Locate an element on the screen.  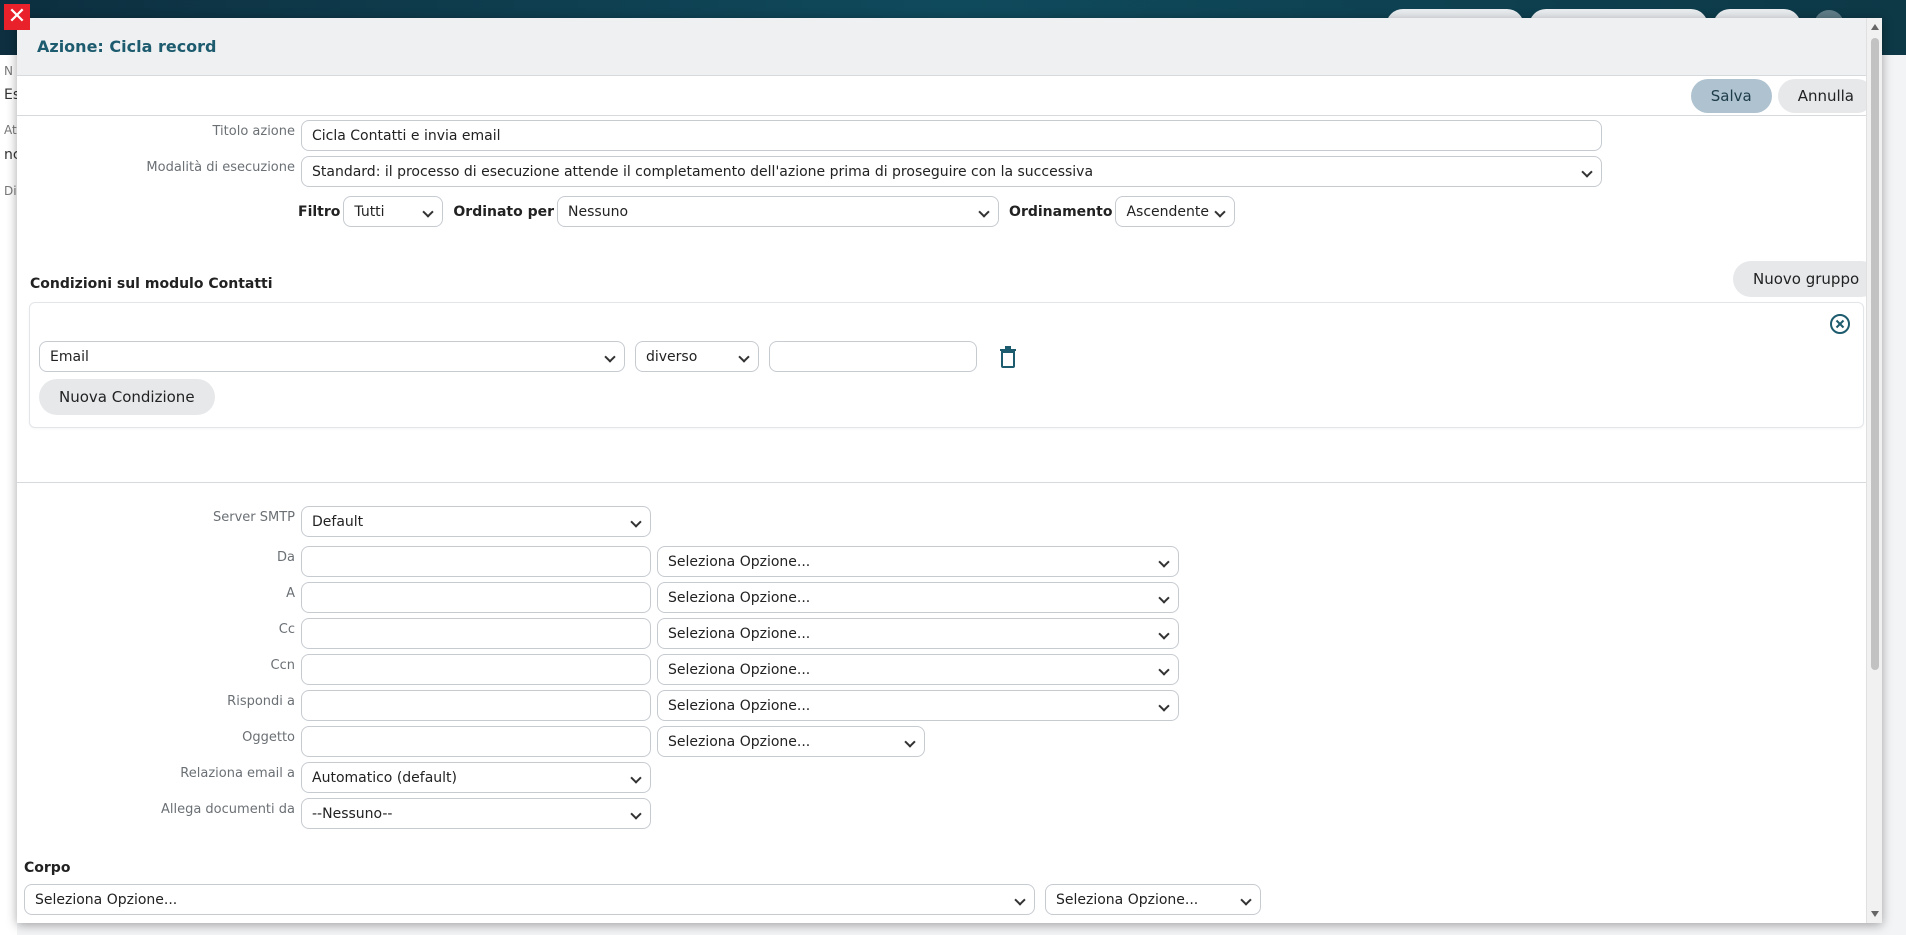
body-label: Corpo is located at coordinates (47, 868).